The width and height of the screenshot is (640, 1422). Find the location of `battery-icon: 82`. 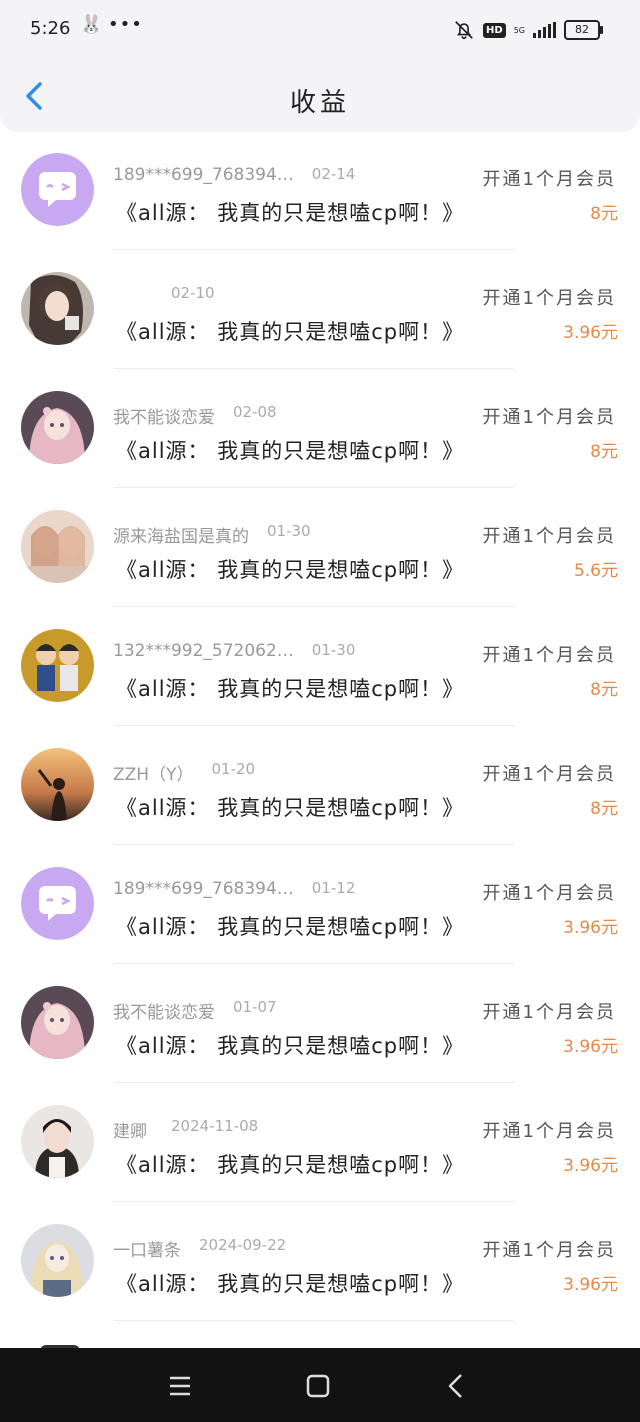

battery-icon: 82 is located at coordinates (583, 30).